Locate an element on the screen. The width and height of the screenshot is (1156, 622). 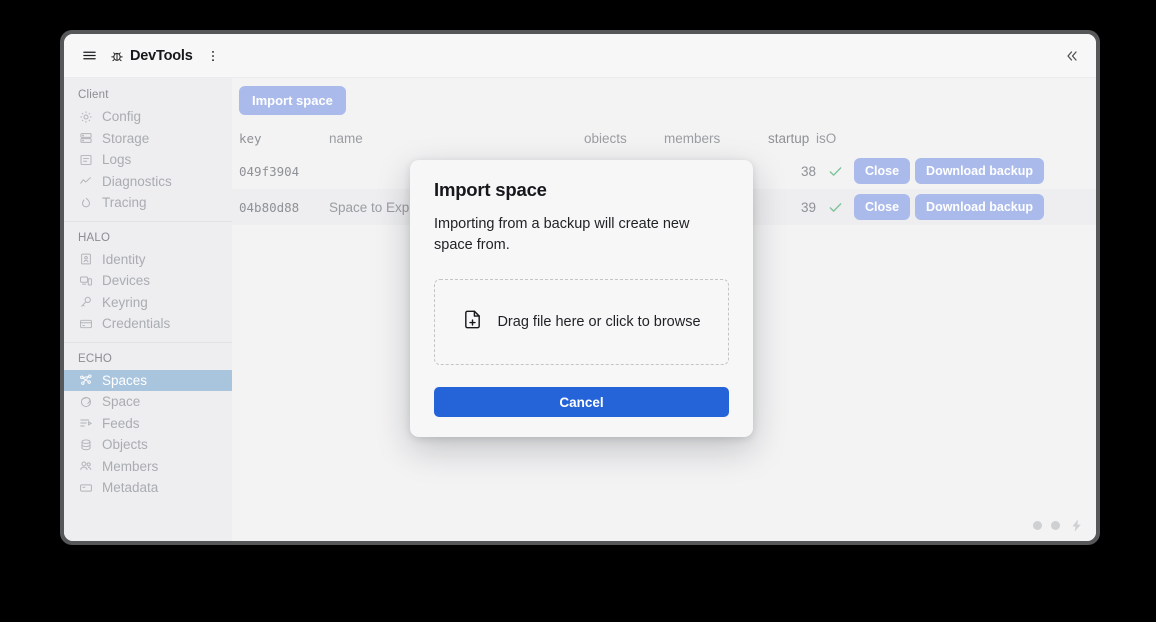
chart-line-icon is located at coordinates (85, 181).